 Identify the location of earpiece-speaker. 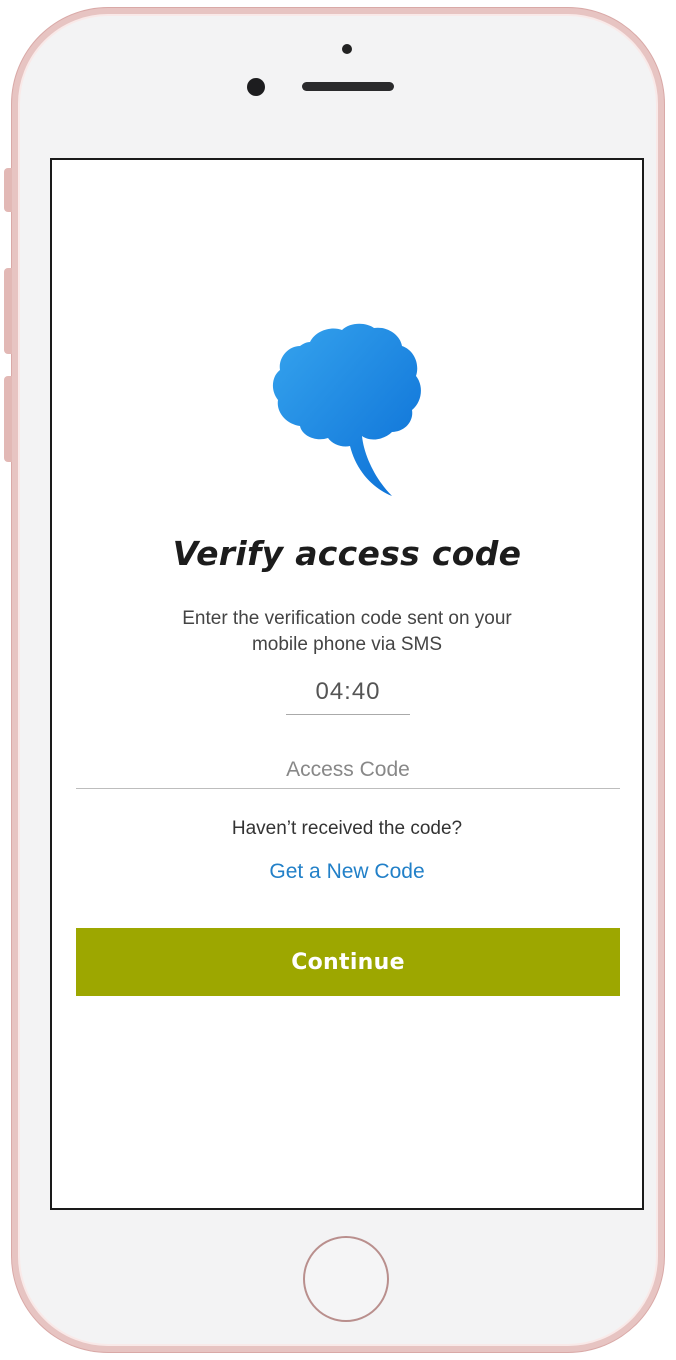
(348, 86).